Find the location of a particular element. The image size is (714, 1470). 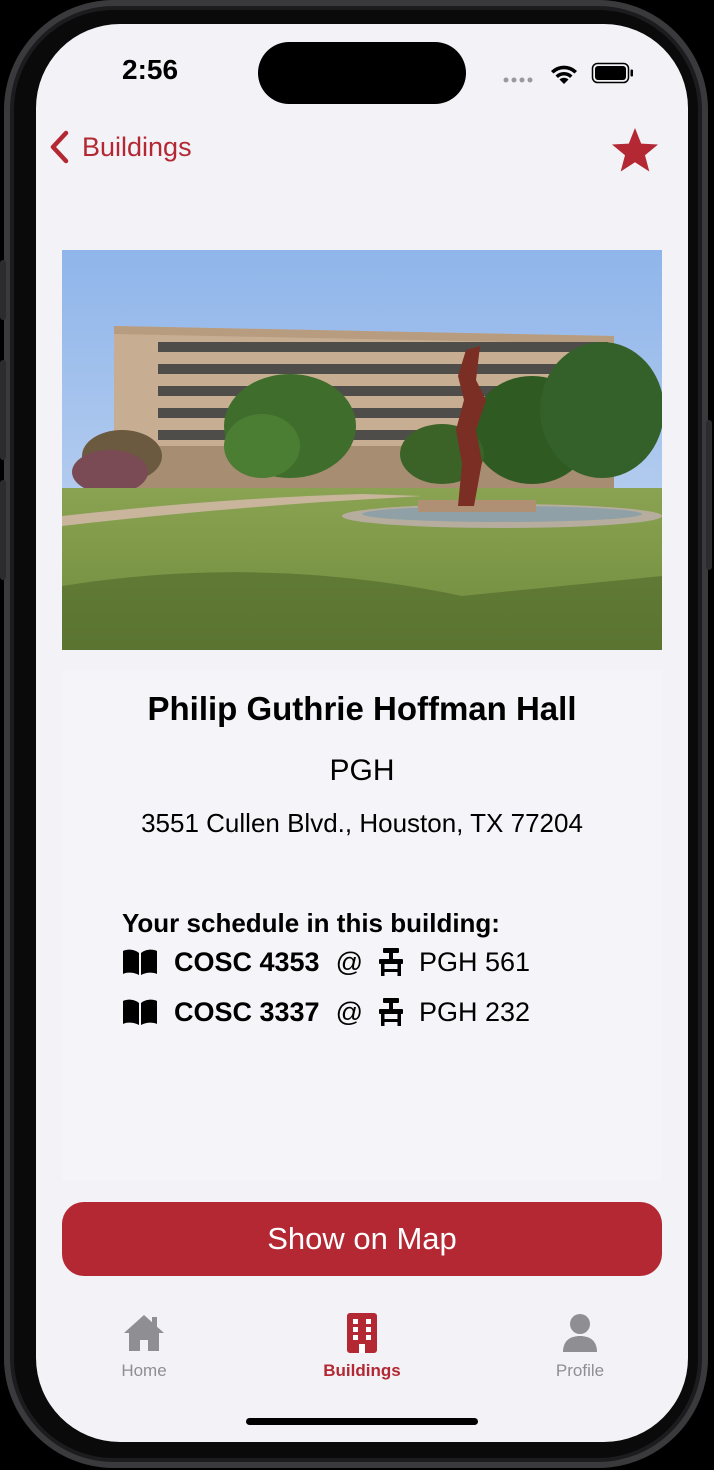

cellular-signal-icon is located at coordinates (518, 80).